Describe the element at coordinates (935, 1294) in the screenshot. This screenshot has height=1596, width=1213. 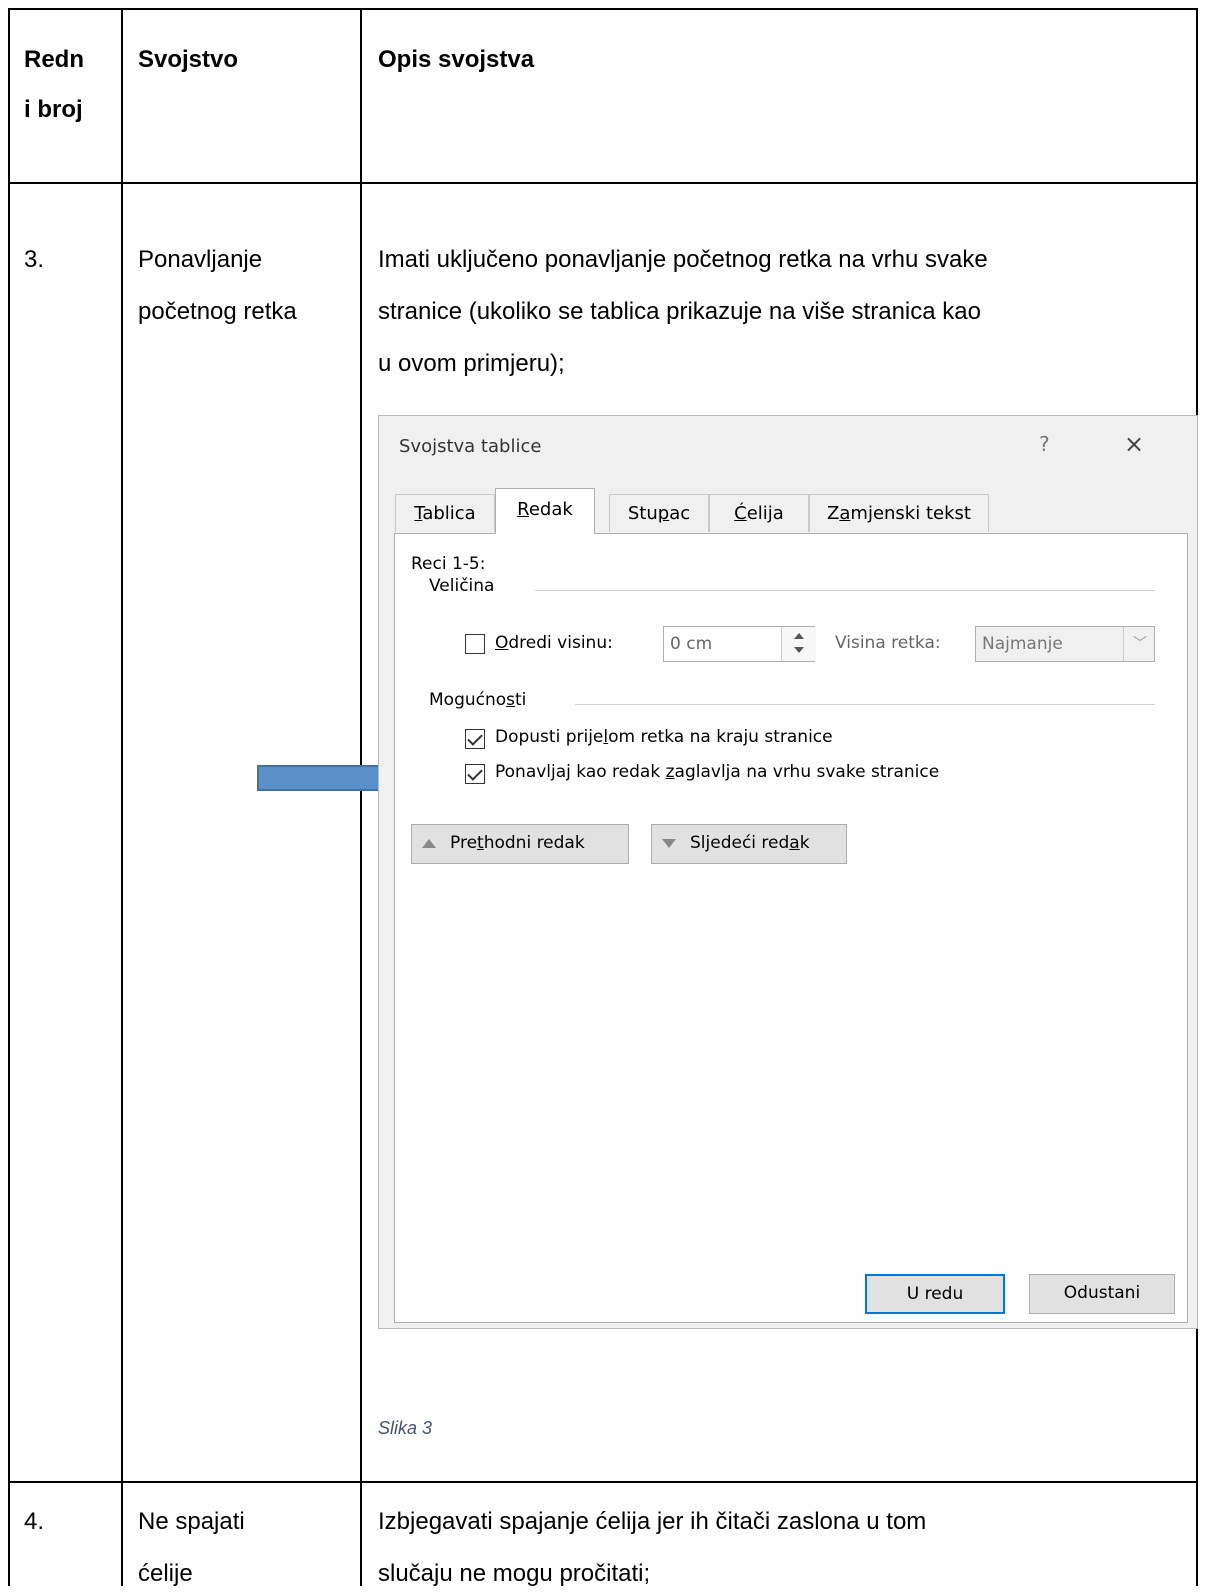
I see `ok-button: U redu` at that location.